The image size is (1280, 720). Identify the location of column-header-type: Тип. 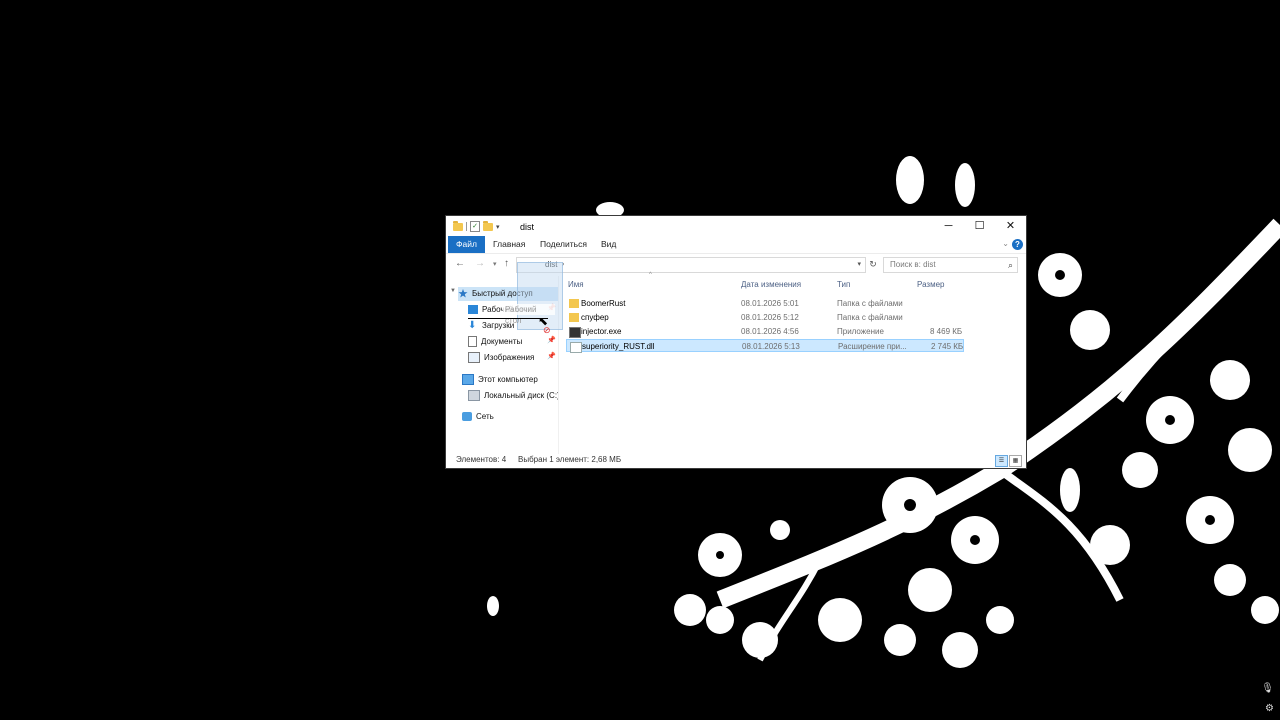
(843, 284).